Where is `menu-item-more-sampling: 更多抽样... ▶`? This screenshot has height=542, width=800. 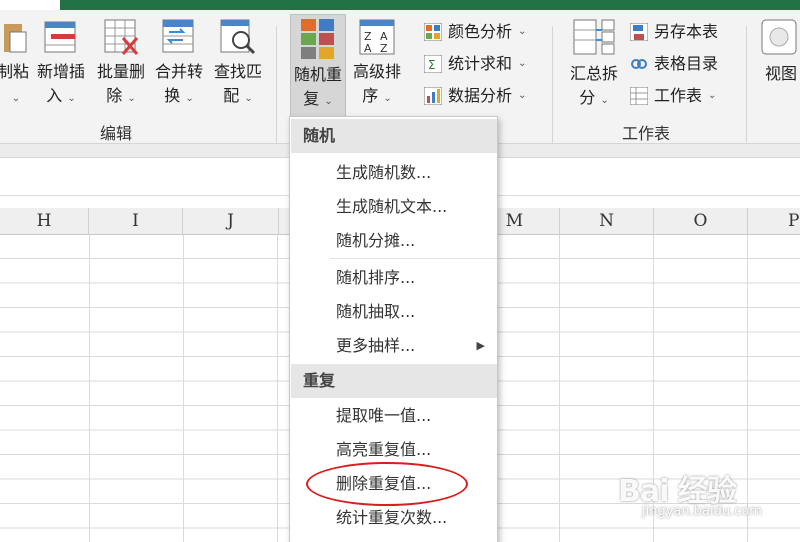 menu-item-more-sampling: 更多抽样... ▶ is located at coordinates (394, 346).